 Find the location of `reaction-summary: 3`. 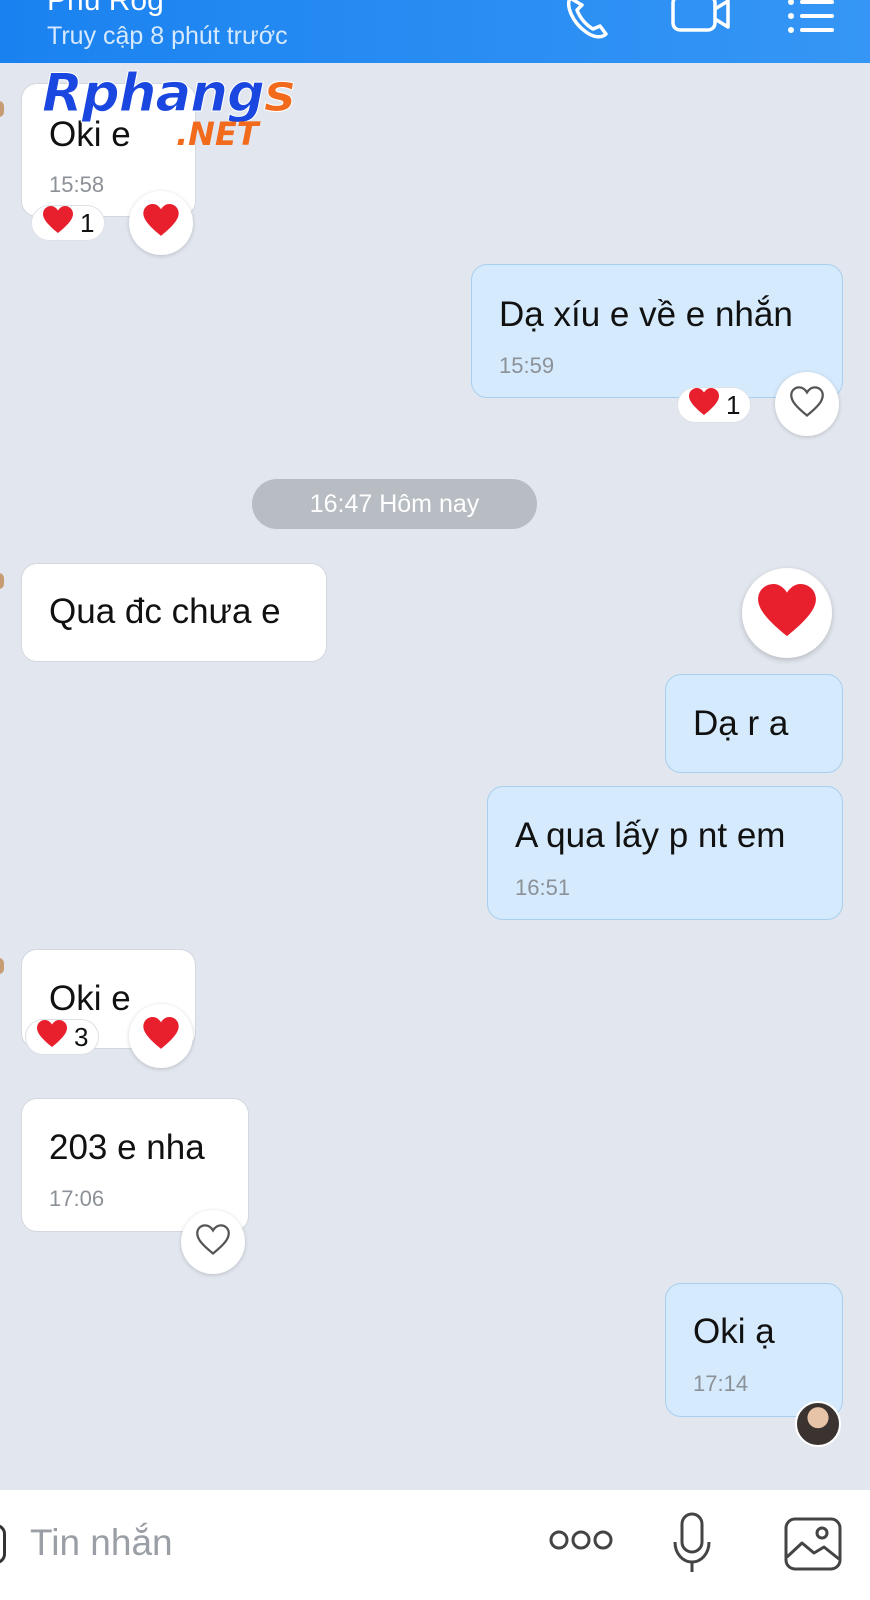

reaction-summary: 3 is located at coordinates (62, 1037).